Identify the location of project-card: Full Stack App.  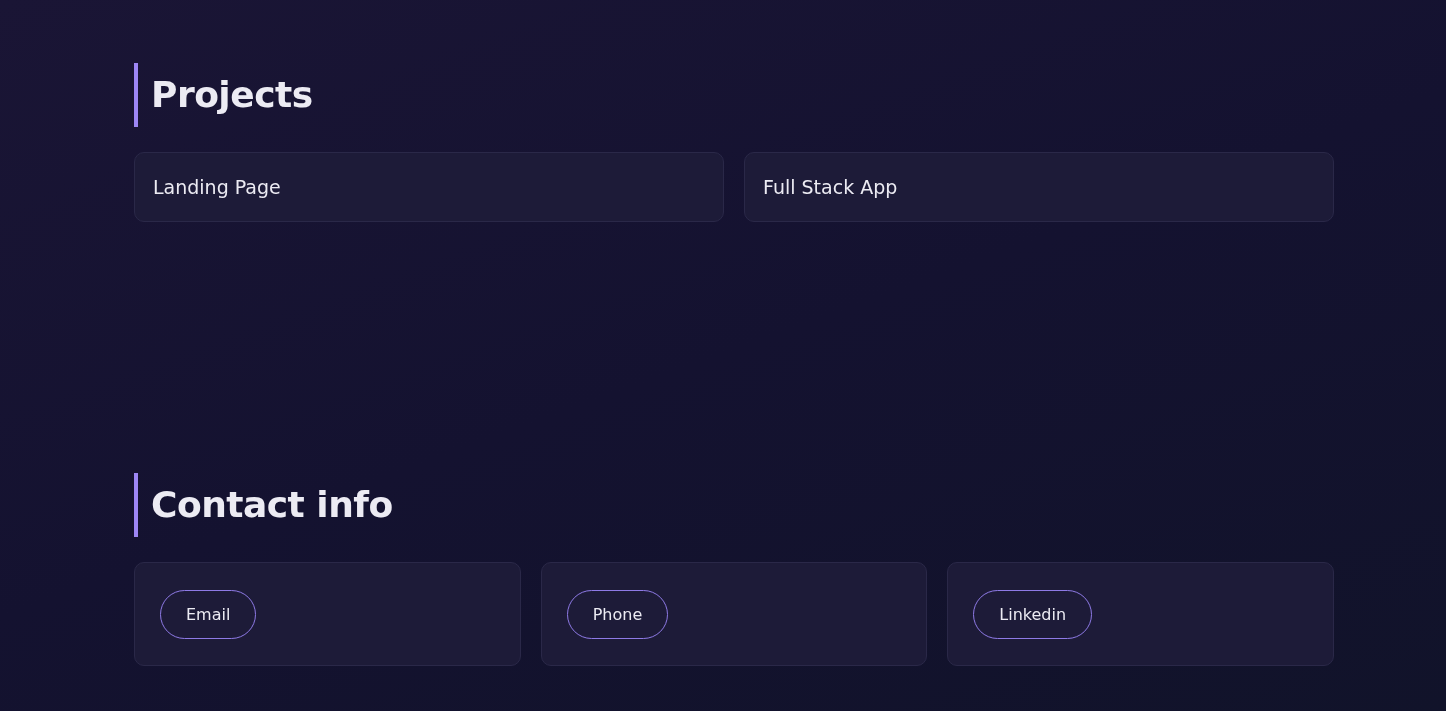
(1039, 187).